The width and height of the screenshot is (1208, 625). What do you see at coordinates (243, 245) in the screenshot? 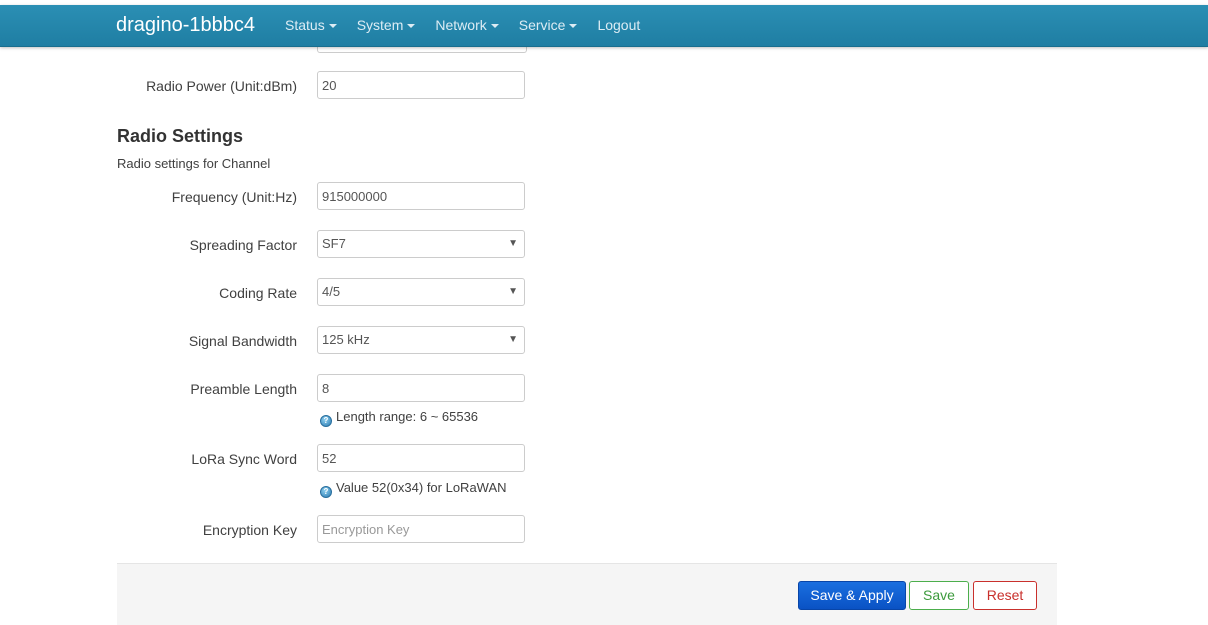
I see `spreading-factor-label: Spreading Factor` at bounding box center [243, 245].